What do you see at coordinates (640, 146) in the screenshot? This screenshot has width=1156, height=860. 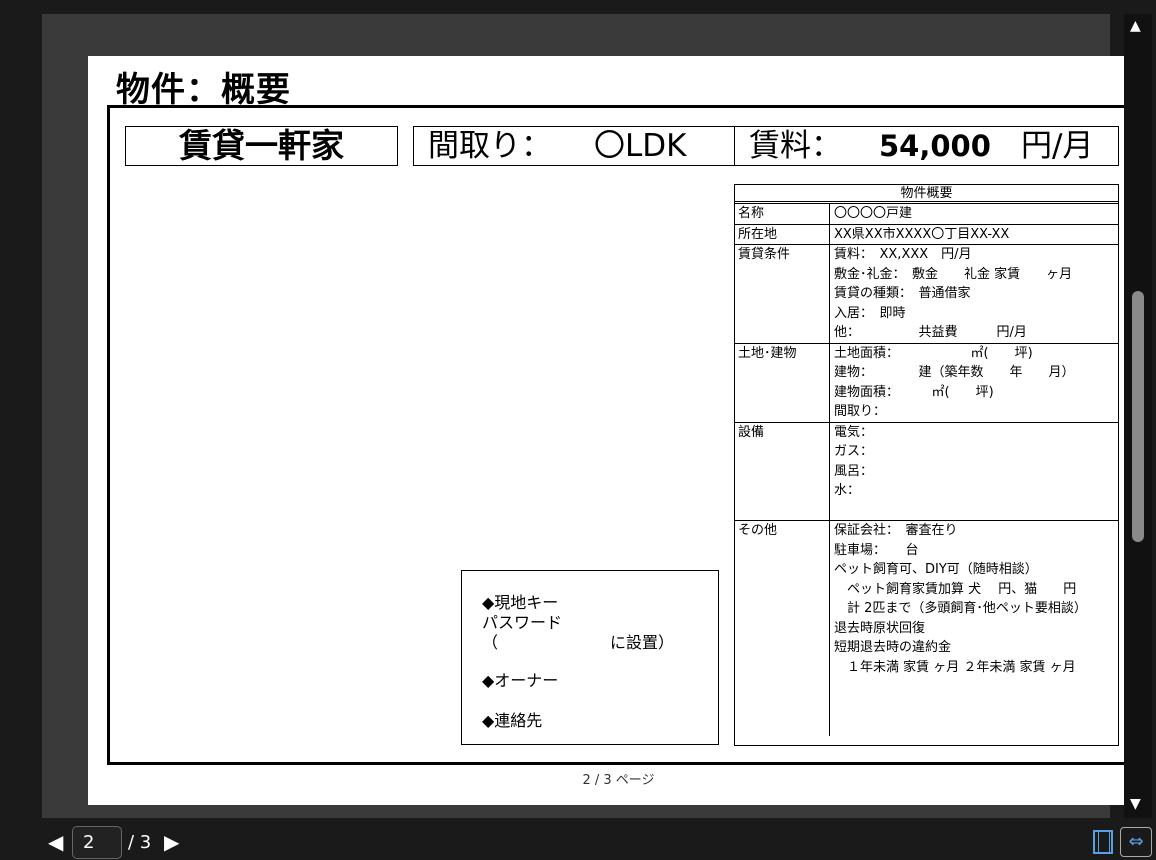 I see `layout-value: 〇LDK` at bounding box center [640, 146].